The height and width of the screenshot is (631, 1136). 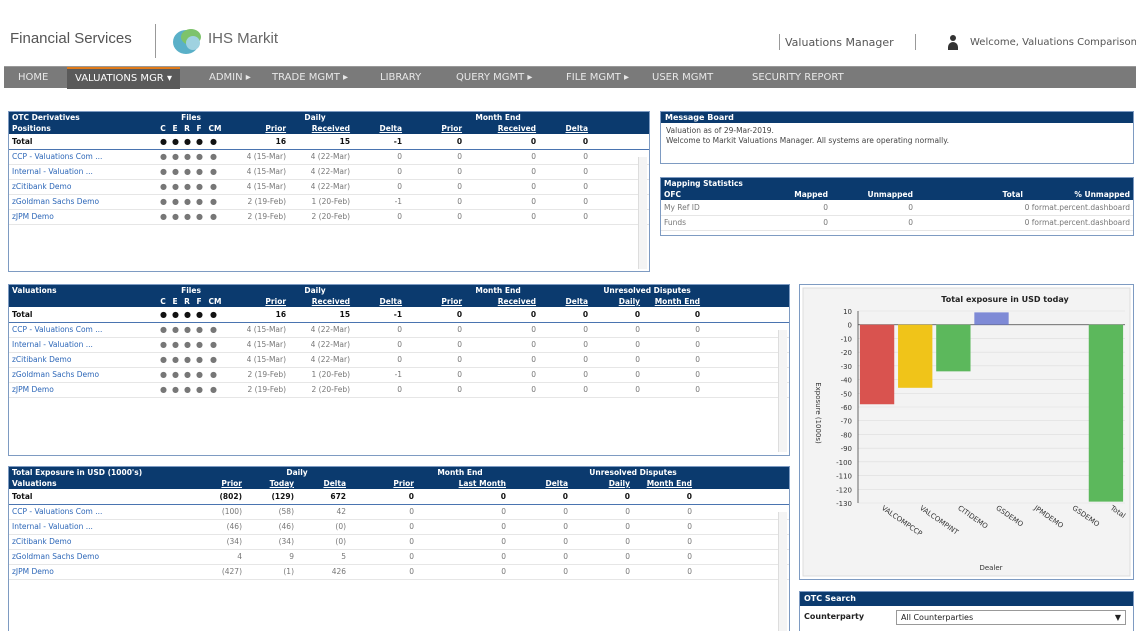 I want to click on user-icon, so click(x=953, y=43).